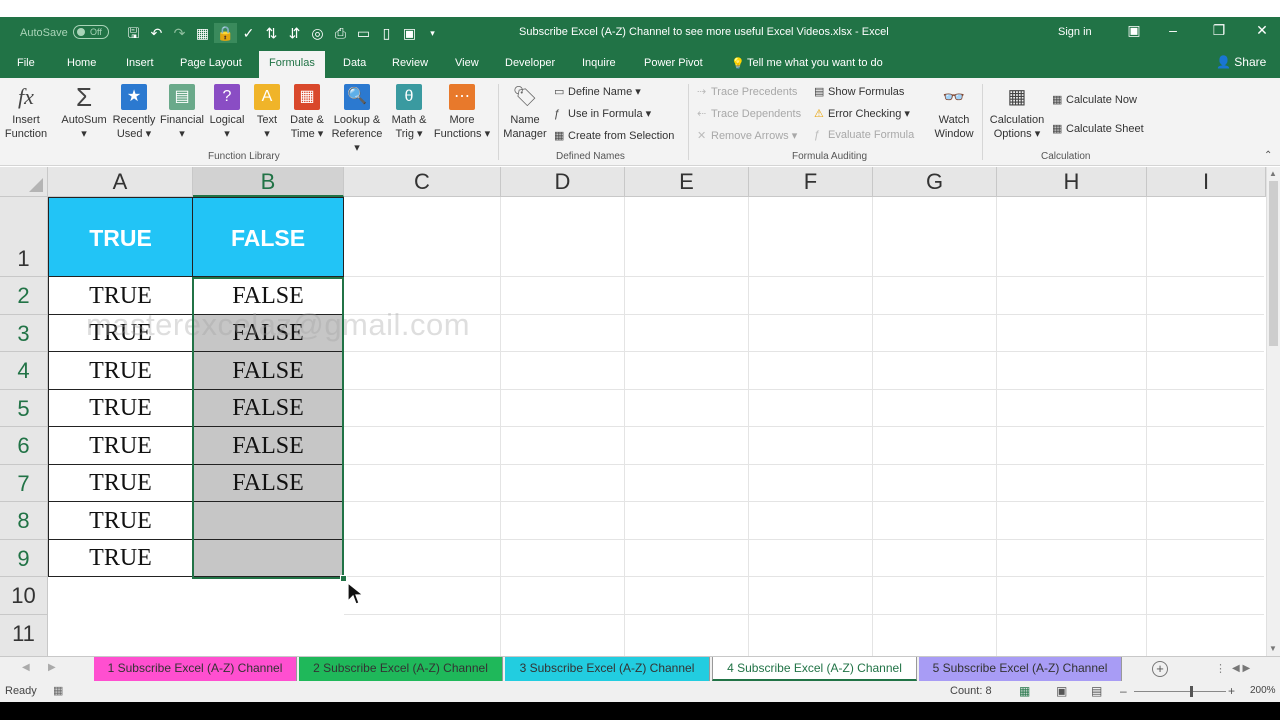  Describe the element at coordinates (1191, 691) in the screenshot. I see `zoom-slider-knob` at that location.